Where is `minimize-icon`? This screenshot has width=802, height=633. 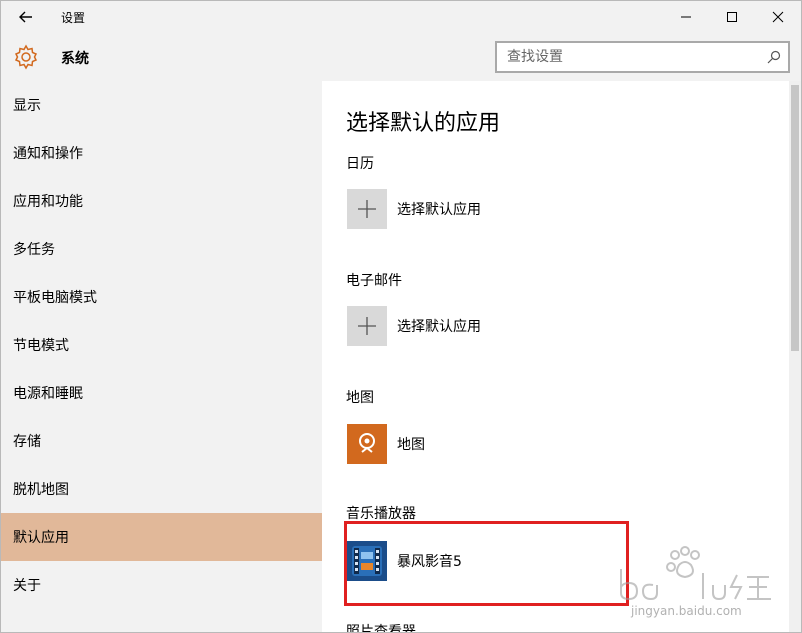 minimize-icon is located at coordinates (686, 17).